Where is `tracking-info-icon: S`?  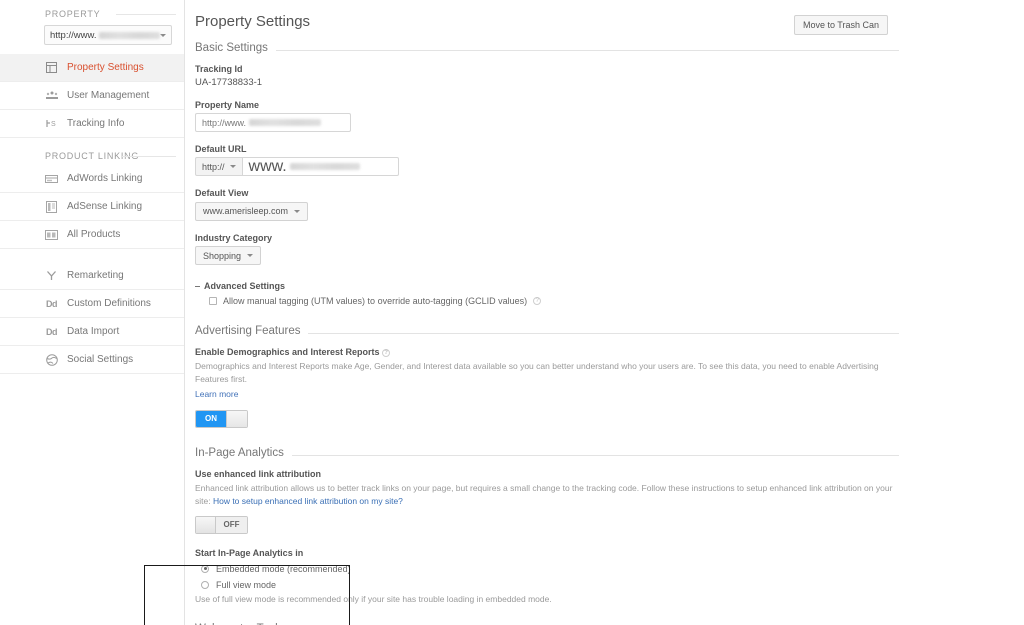 tracking-info-icon: S is located at coordinates (51, 123).